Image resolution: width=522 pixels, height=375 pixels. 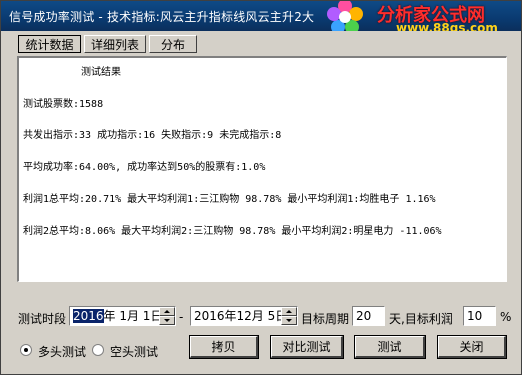 What do you see at coordinates (289, 320) in the screenshot?
I see `end-date-down-icon` at bounding box center [289, 320].